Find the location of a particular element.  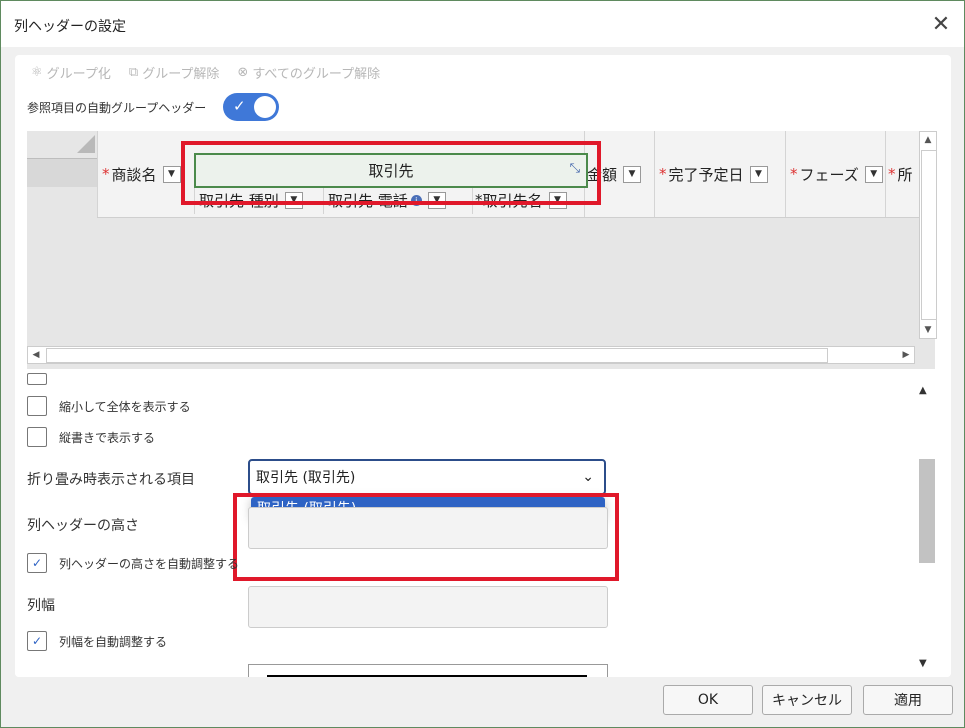

shrink-to-fit-checkbox is located at coordinates (37, 406).